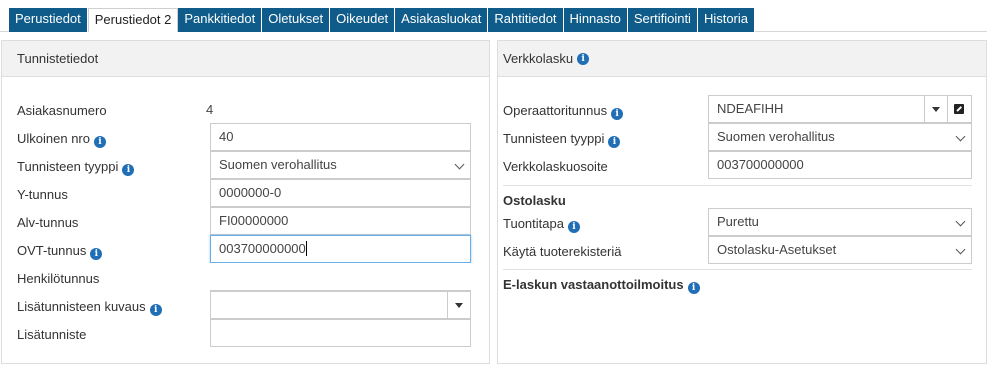 Image resolution: width=987 pixels, height=366 pixels. I want to click on external-link-icon, so click(959, 109).